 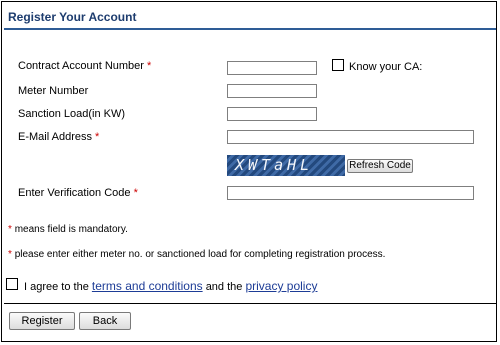 What do you see at coordinates (286, 165) in the screenshot?
I see `captcha-image: XWTaHL` at bounding box center [286, 165].